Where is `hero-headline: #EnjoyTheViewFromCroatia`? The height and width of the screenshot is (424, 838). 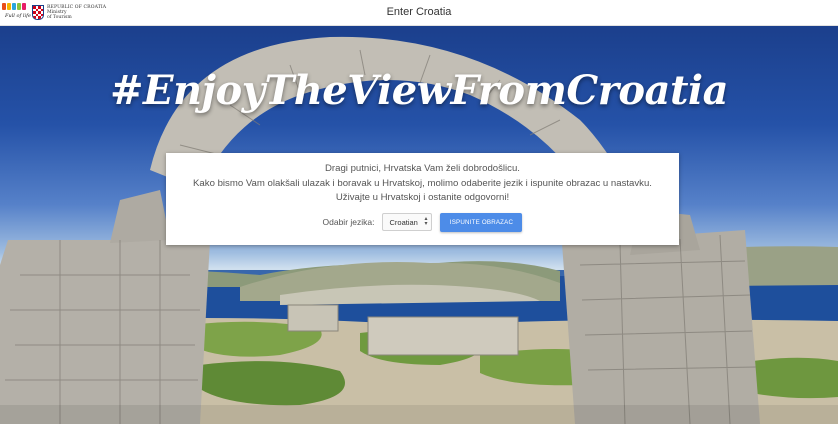 hero-headline: #EnjoyTheViewFromCroatia is located at coordinates (419, 90).